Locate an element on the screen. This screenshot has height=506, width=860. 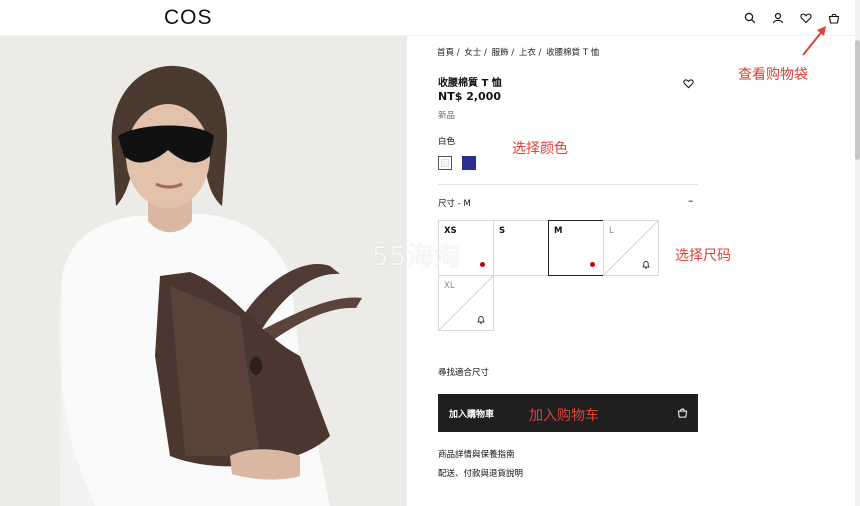
find-size-link: 尋找適合尺寸 is located at coordinates (463, 372).